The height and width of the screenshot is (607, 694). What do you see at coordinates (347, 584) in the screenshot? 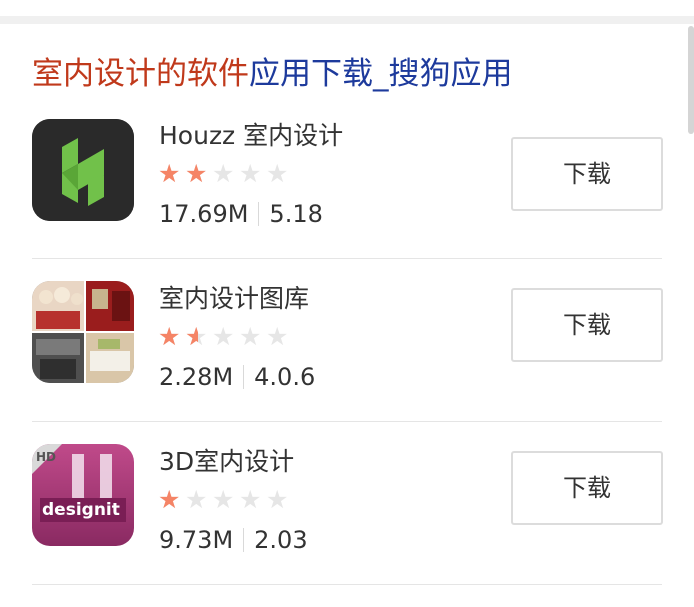
I see `divider` at bounding box center [347, 584].